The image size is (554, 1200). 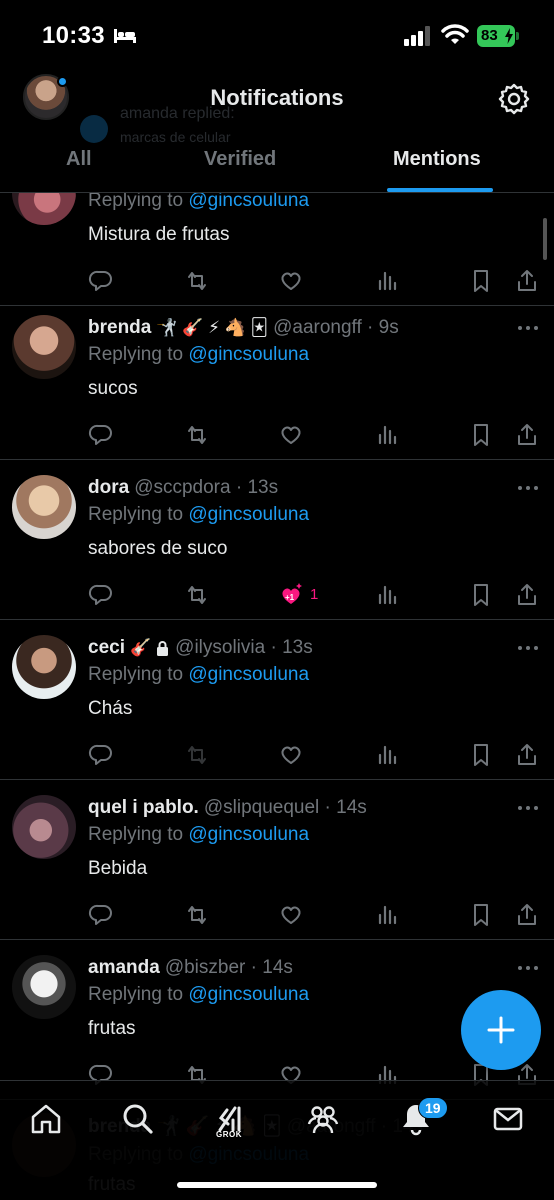 I want to click on like-button: +1, so click(x=291, y=595).